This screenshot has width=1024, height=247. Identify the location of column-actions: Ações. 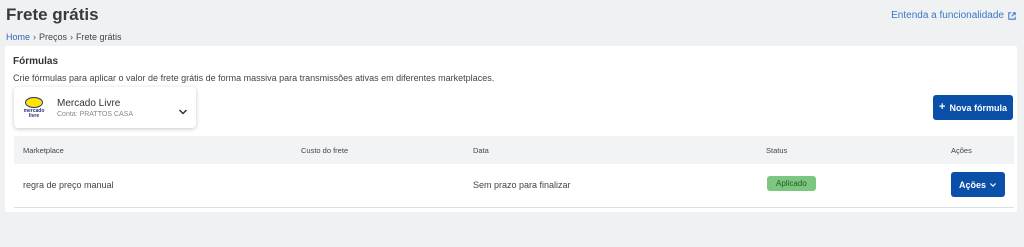
(961, 150).